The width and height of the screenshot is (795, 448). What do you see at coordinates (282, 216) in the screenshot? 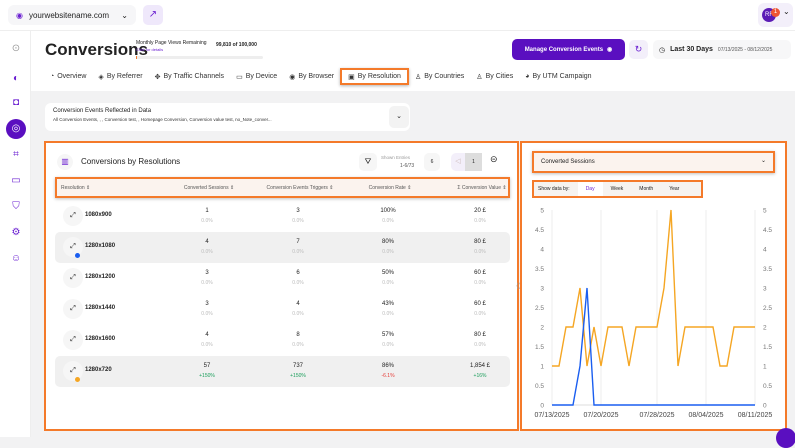
I see `table-row: ⤢ 1080x900 1 0.0% 3 0.0% 100% 0.0% 20 £ 0.0%` at bounding box center [282, 216].